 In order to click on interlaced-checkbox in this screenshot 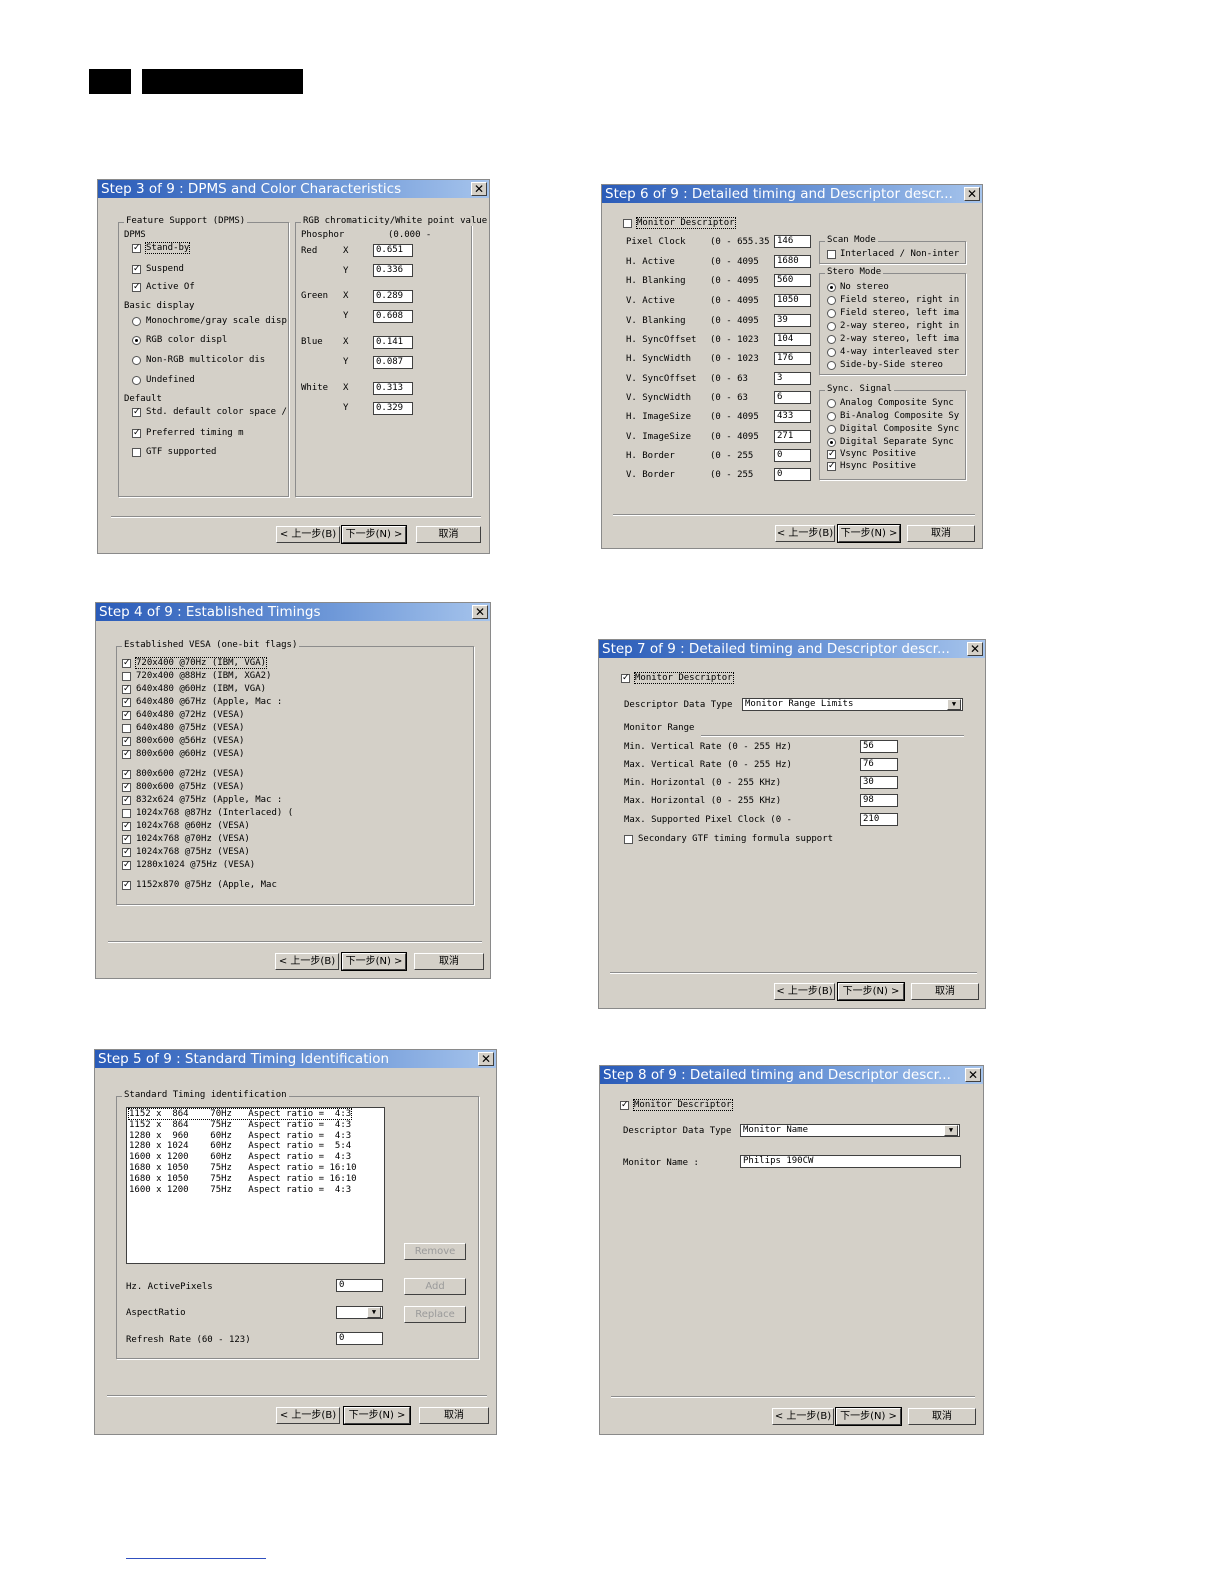, I will do `click(831, 254)`.